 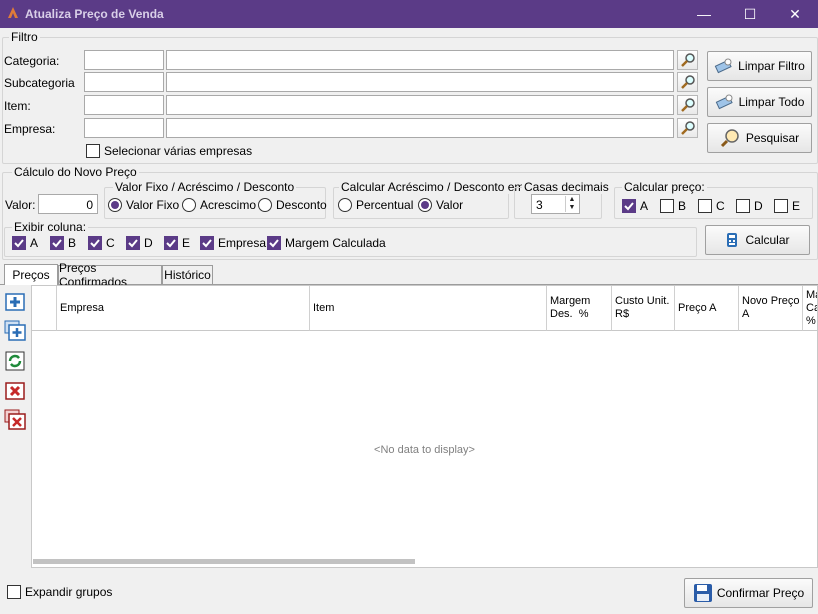 I want to click on calc-preco-a-checkbox: A, so click(x=635, y=206).